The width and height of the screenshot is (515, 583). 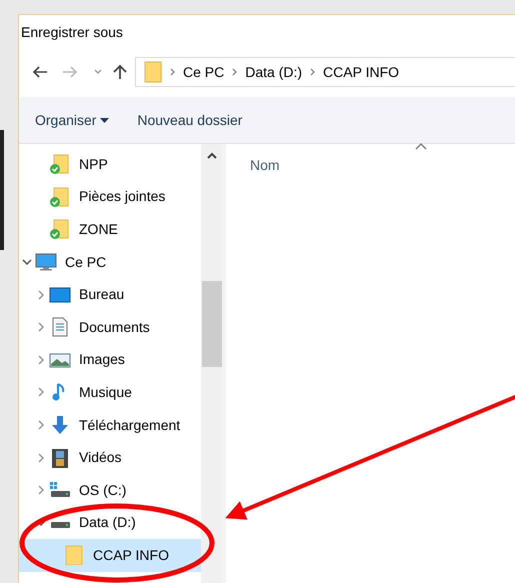 I want to click on window-title: Enregistrer sous, so click(x=72, y=32).